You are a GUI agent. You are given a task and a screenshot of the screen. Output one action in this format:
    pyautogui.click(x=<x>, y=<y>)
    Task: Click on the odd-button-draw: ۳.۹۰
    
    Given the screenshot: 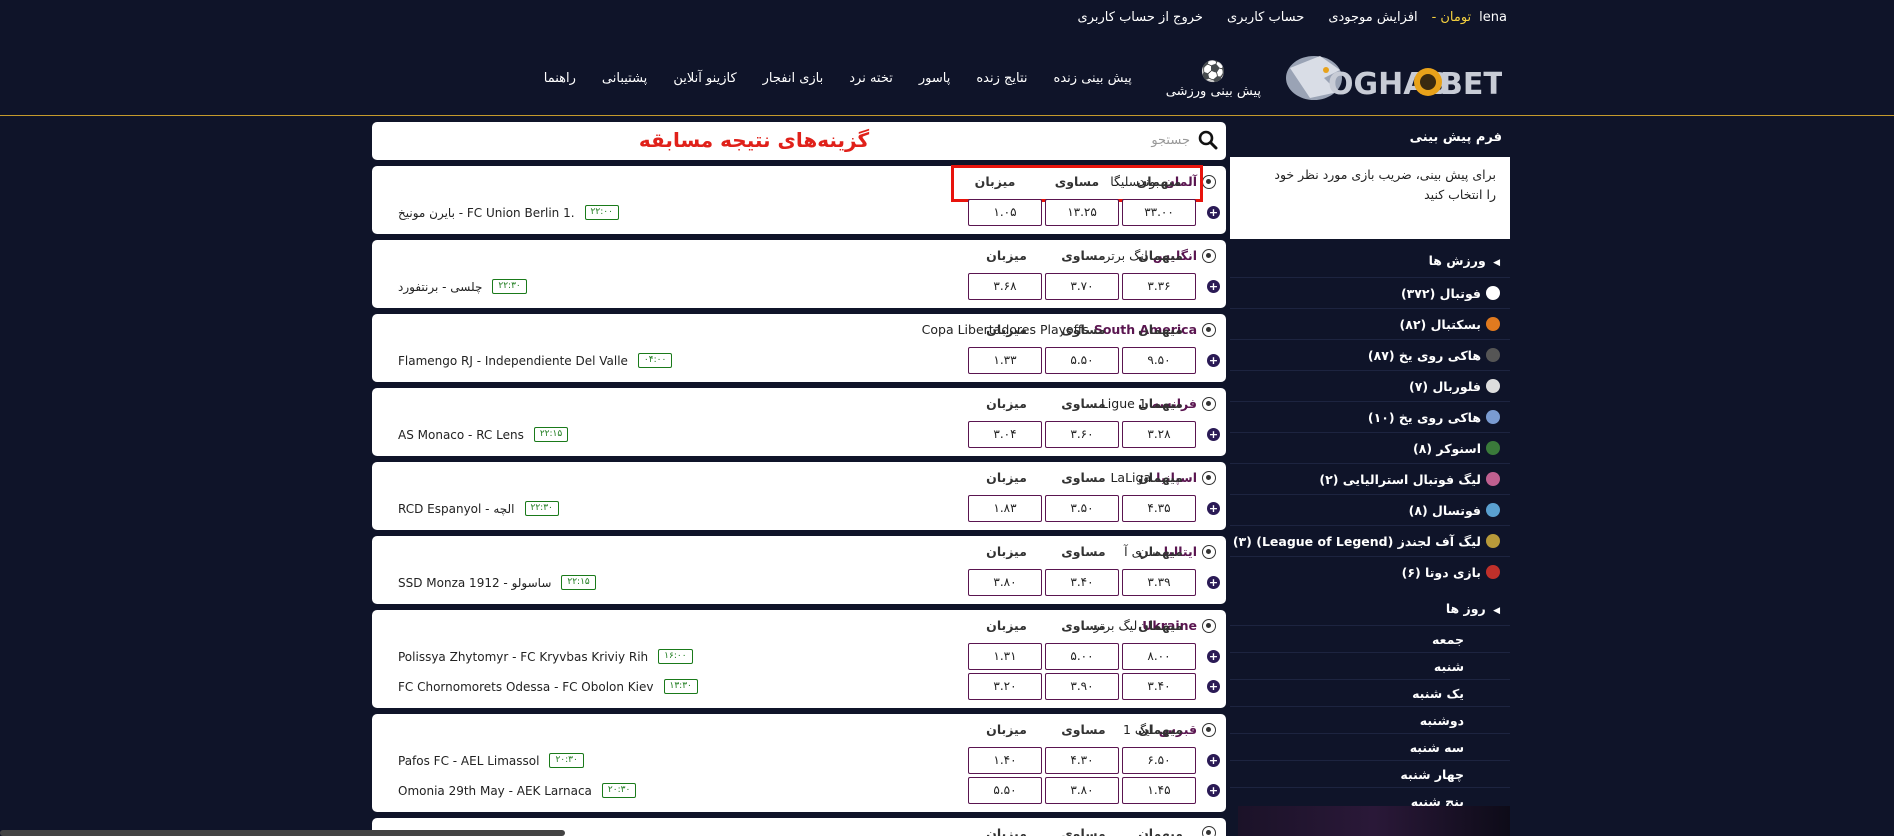 What is the action you would take?
    pyautogui.click(x=1082, y=686)
    